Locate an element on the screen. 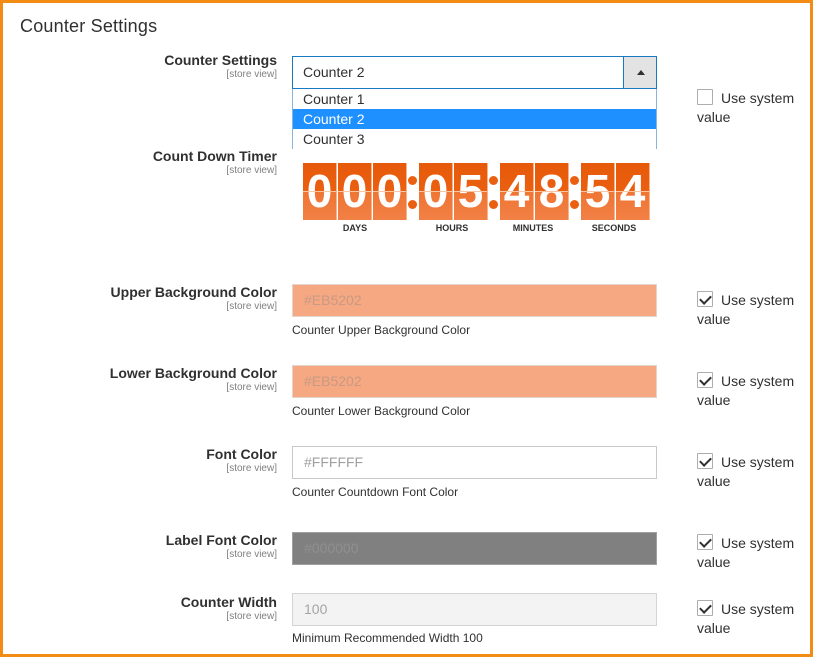 This screenshot has height=657, width=813. upper-bg-color-input: #EB5202 is located at coordinates (474, 300).